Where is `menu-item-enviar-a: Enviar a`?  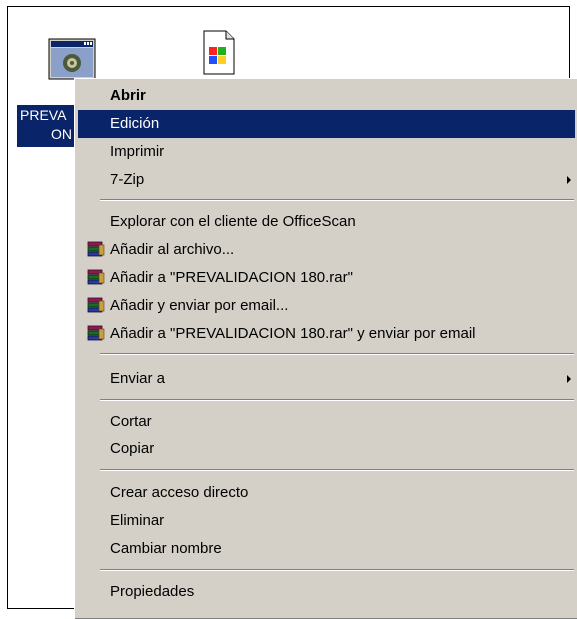
menu-item-enviar-a: Enviar a is located at coordinates (326, 379).